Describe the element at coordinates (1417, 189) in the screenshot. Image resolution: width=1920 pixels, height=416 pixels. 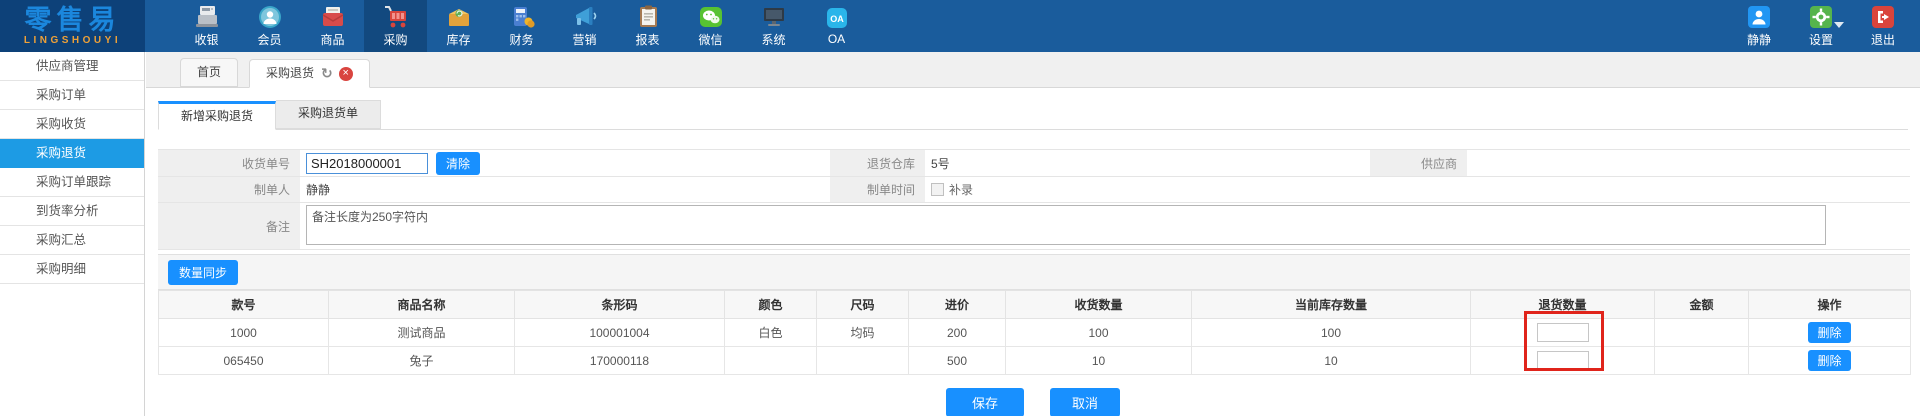
I see `make-time-cell: 补录` at that location.